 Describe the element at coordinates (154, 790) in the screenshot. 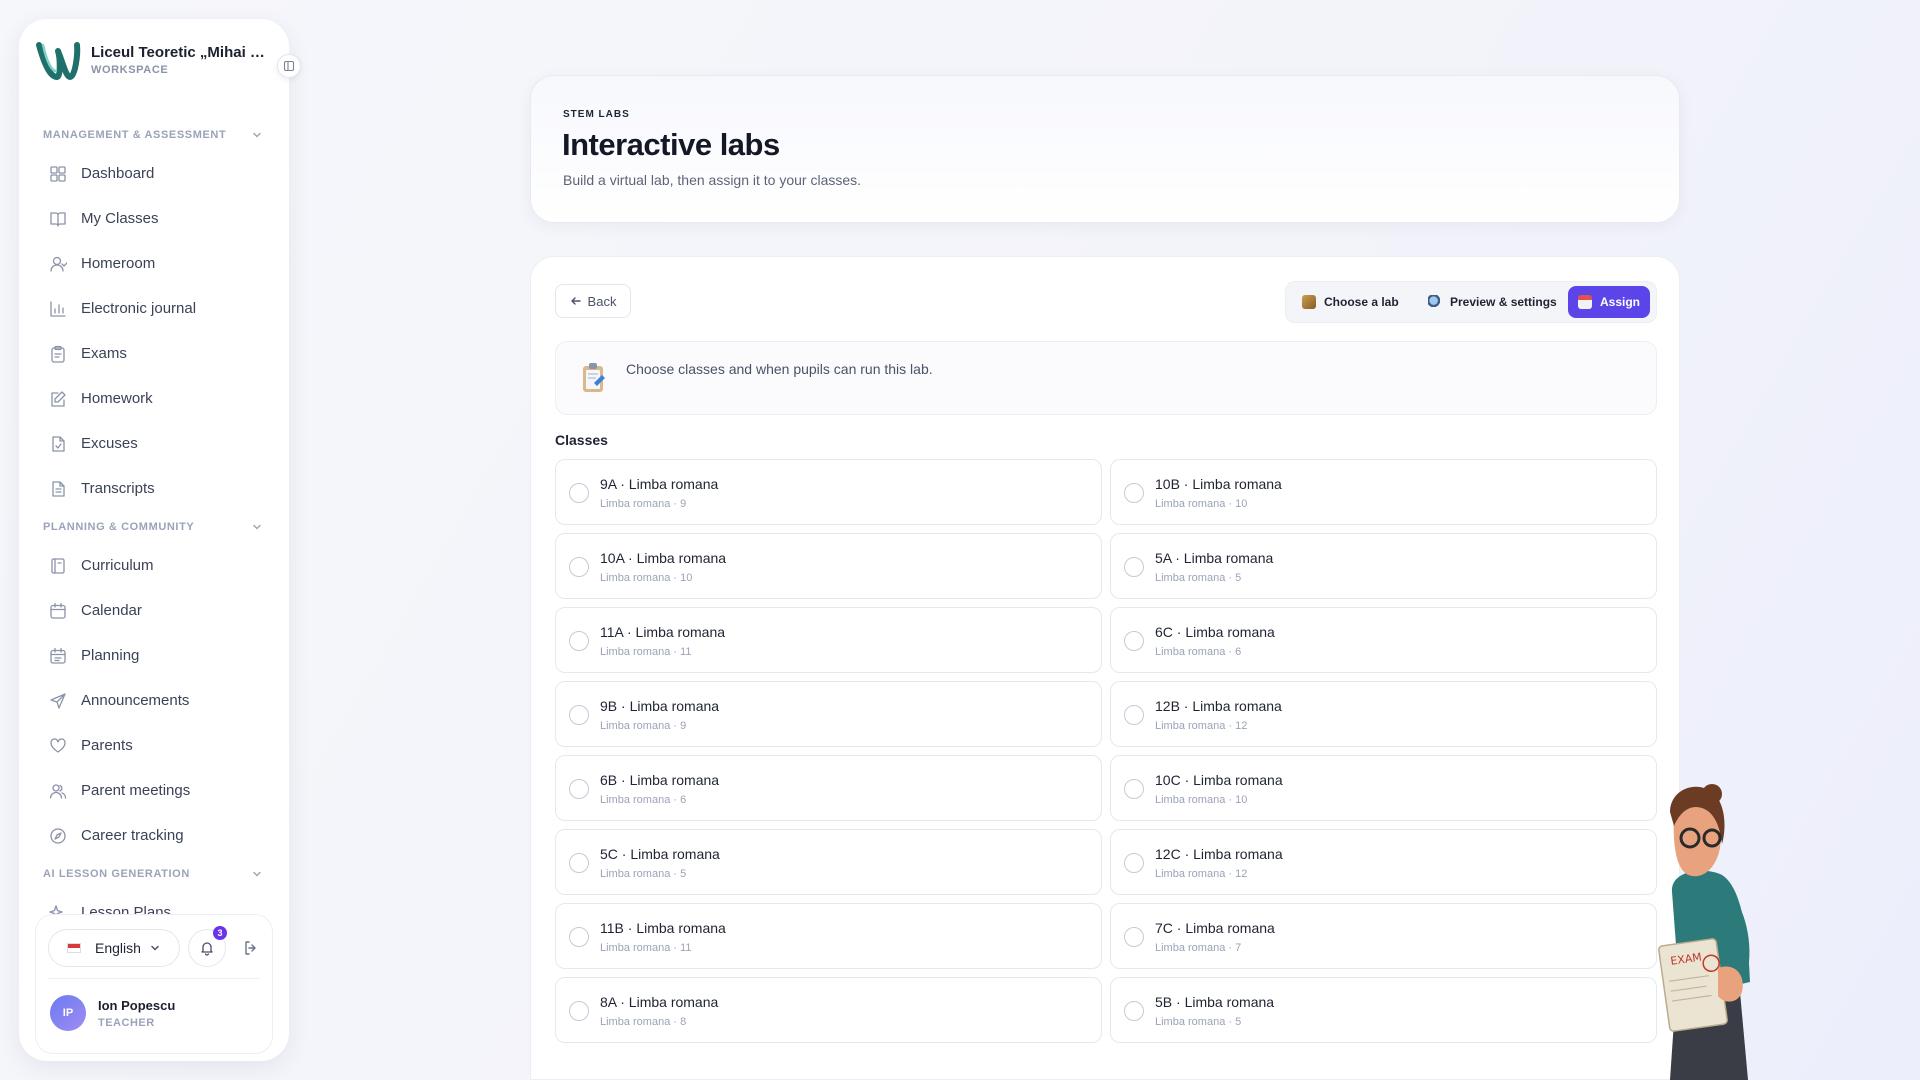

I see `sidebar-item-parent-meetings: Parent meetings` at that location.